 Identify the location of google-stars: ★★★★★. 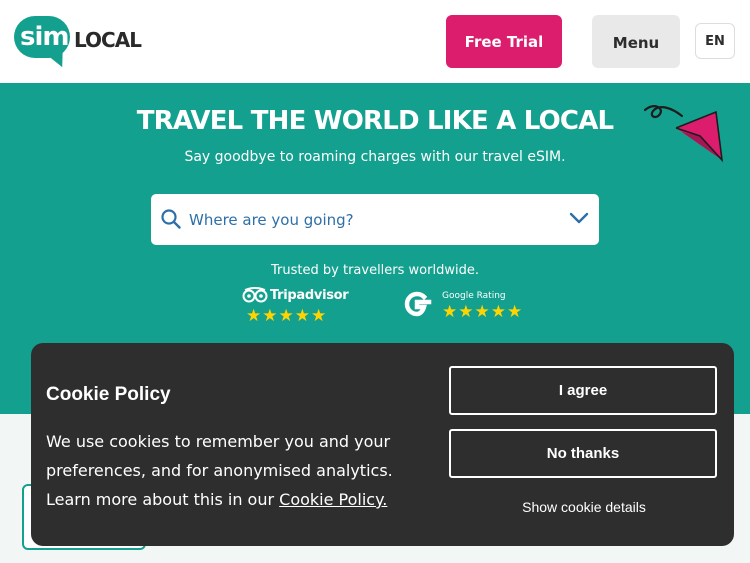
(483, 311).